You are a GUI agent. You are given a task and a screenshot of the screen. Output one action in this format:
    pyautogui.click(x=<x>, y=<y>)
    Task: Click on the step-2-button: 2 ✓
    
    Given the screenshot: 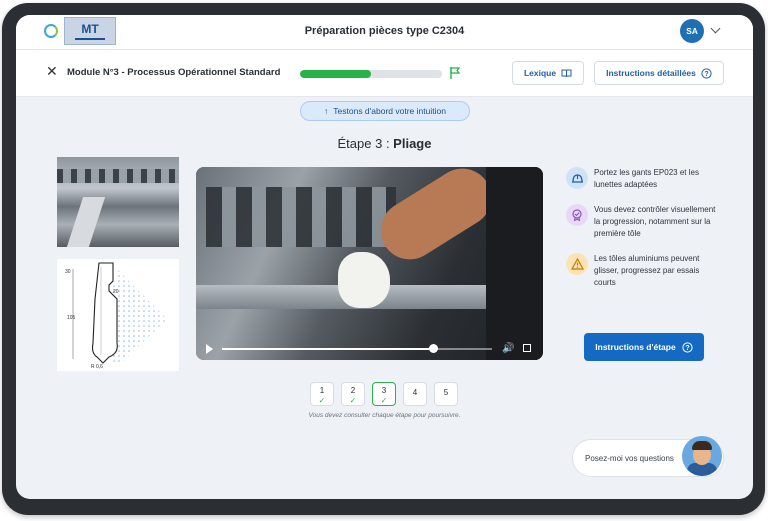 What is the action you would take?
    pyautogui.click(x=353, y=394)
    